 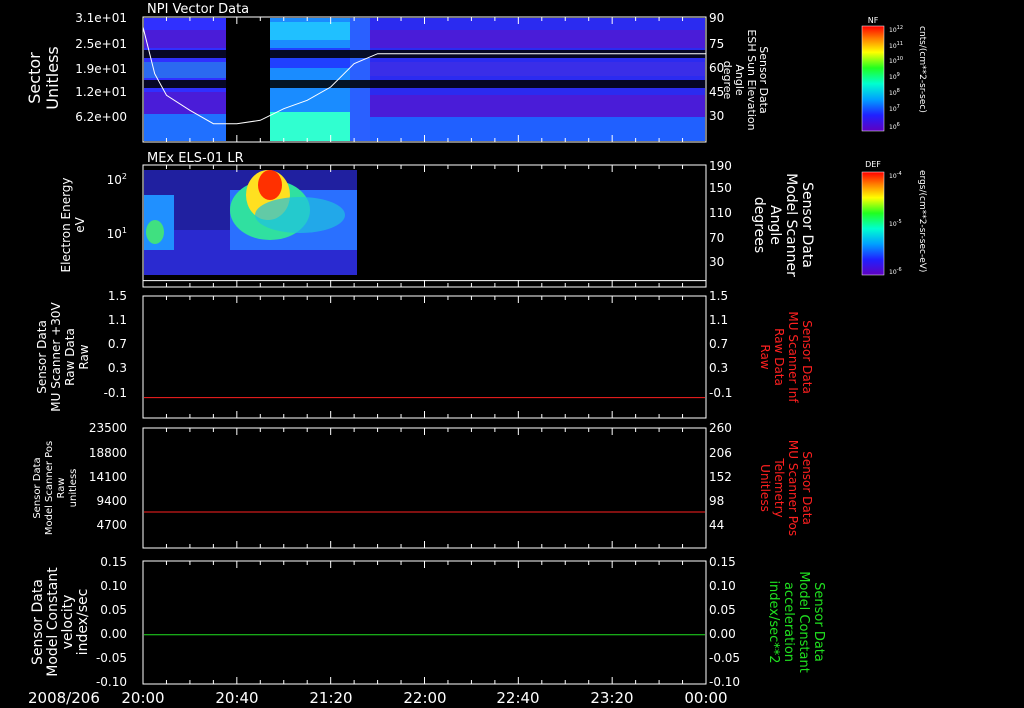 I want to click on panel-4-right-ticks: 260 206 152 98 44, so click(x=720, y=476).